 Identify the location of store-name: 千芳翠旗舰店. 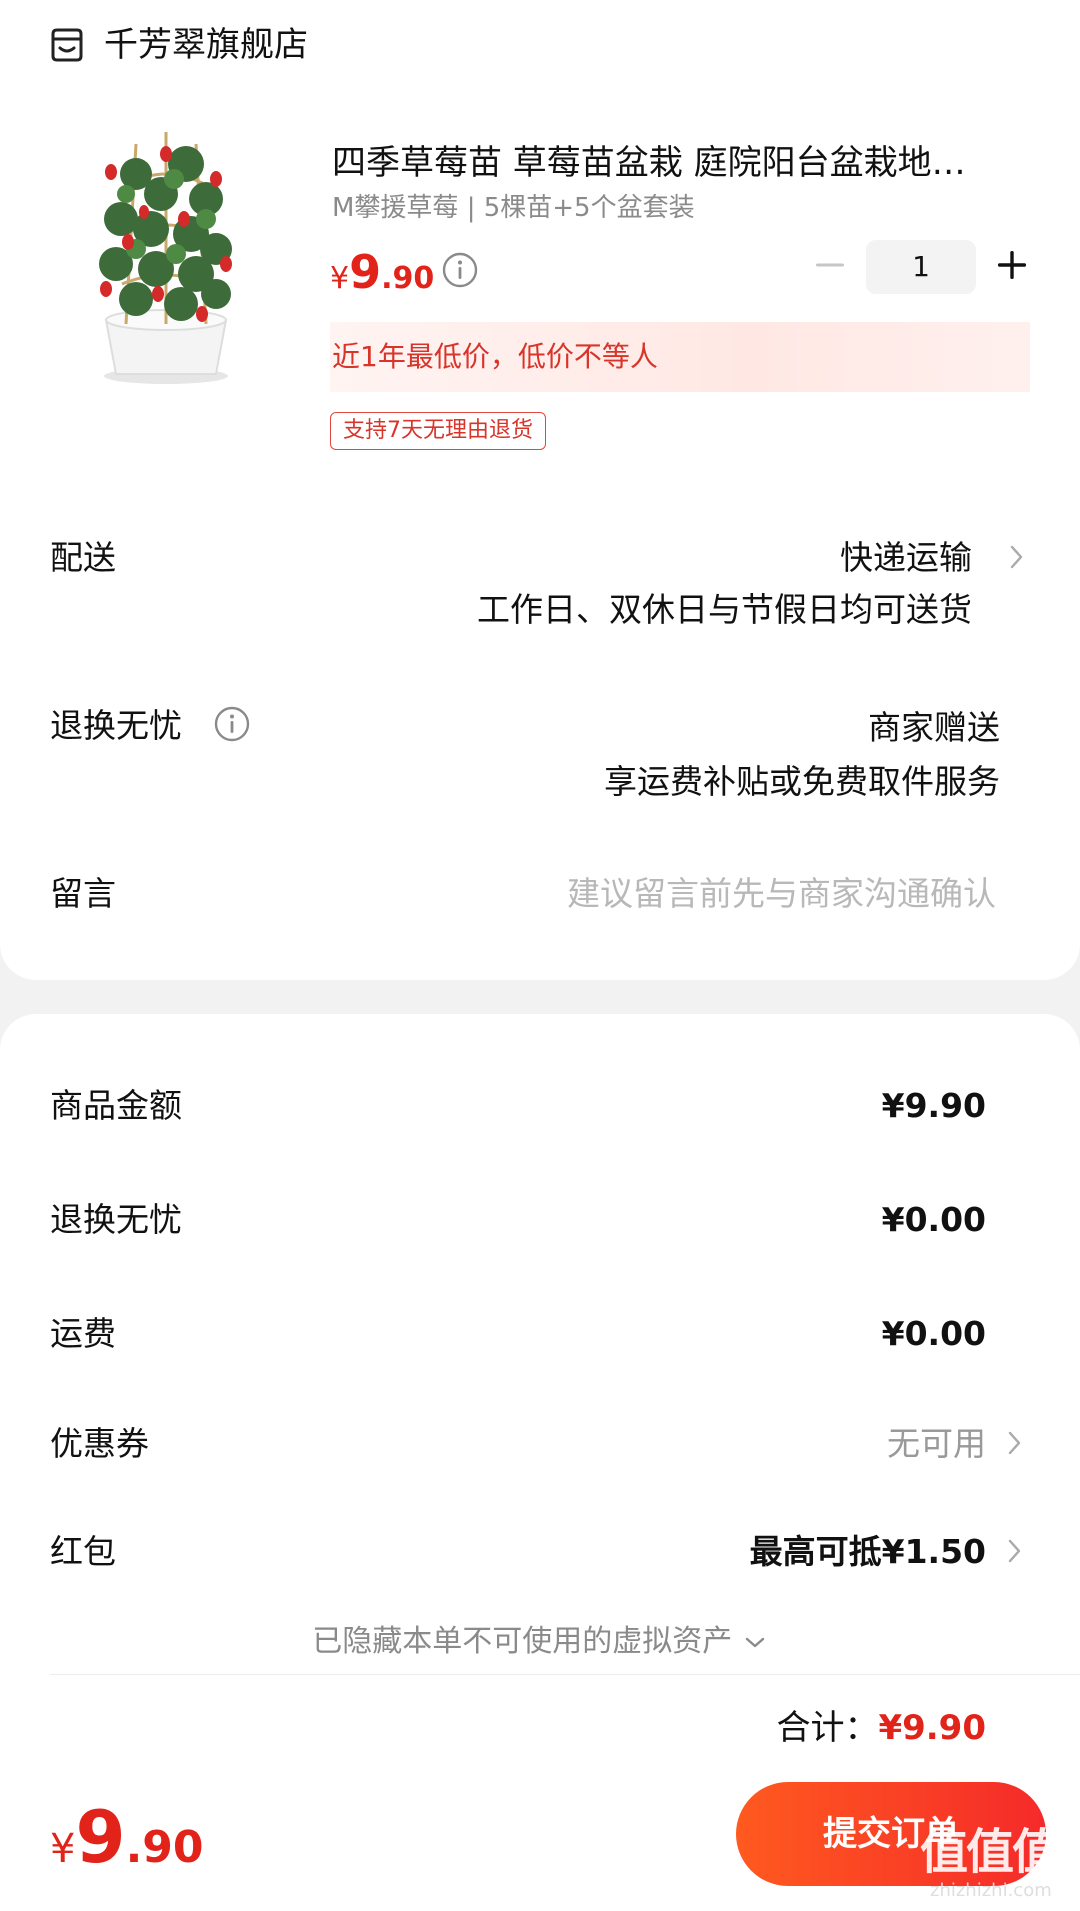
(206, 45).